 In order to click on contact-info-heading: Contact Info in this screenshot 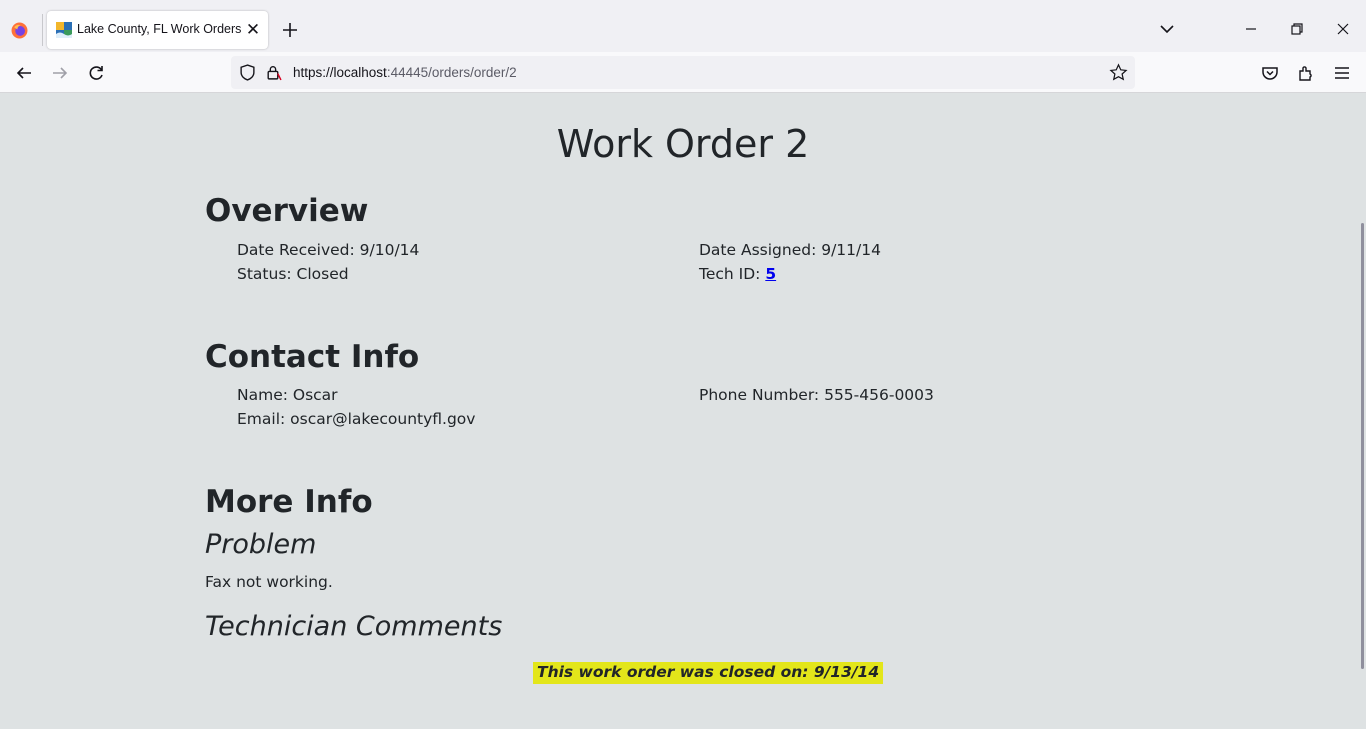, I will do `click(312, 357)`.